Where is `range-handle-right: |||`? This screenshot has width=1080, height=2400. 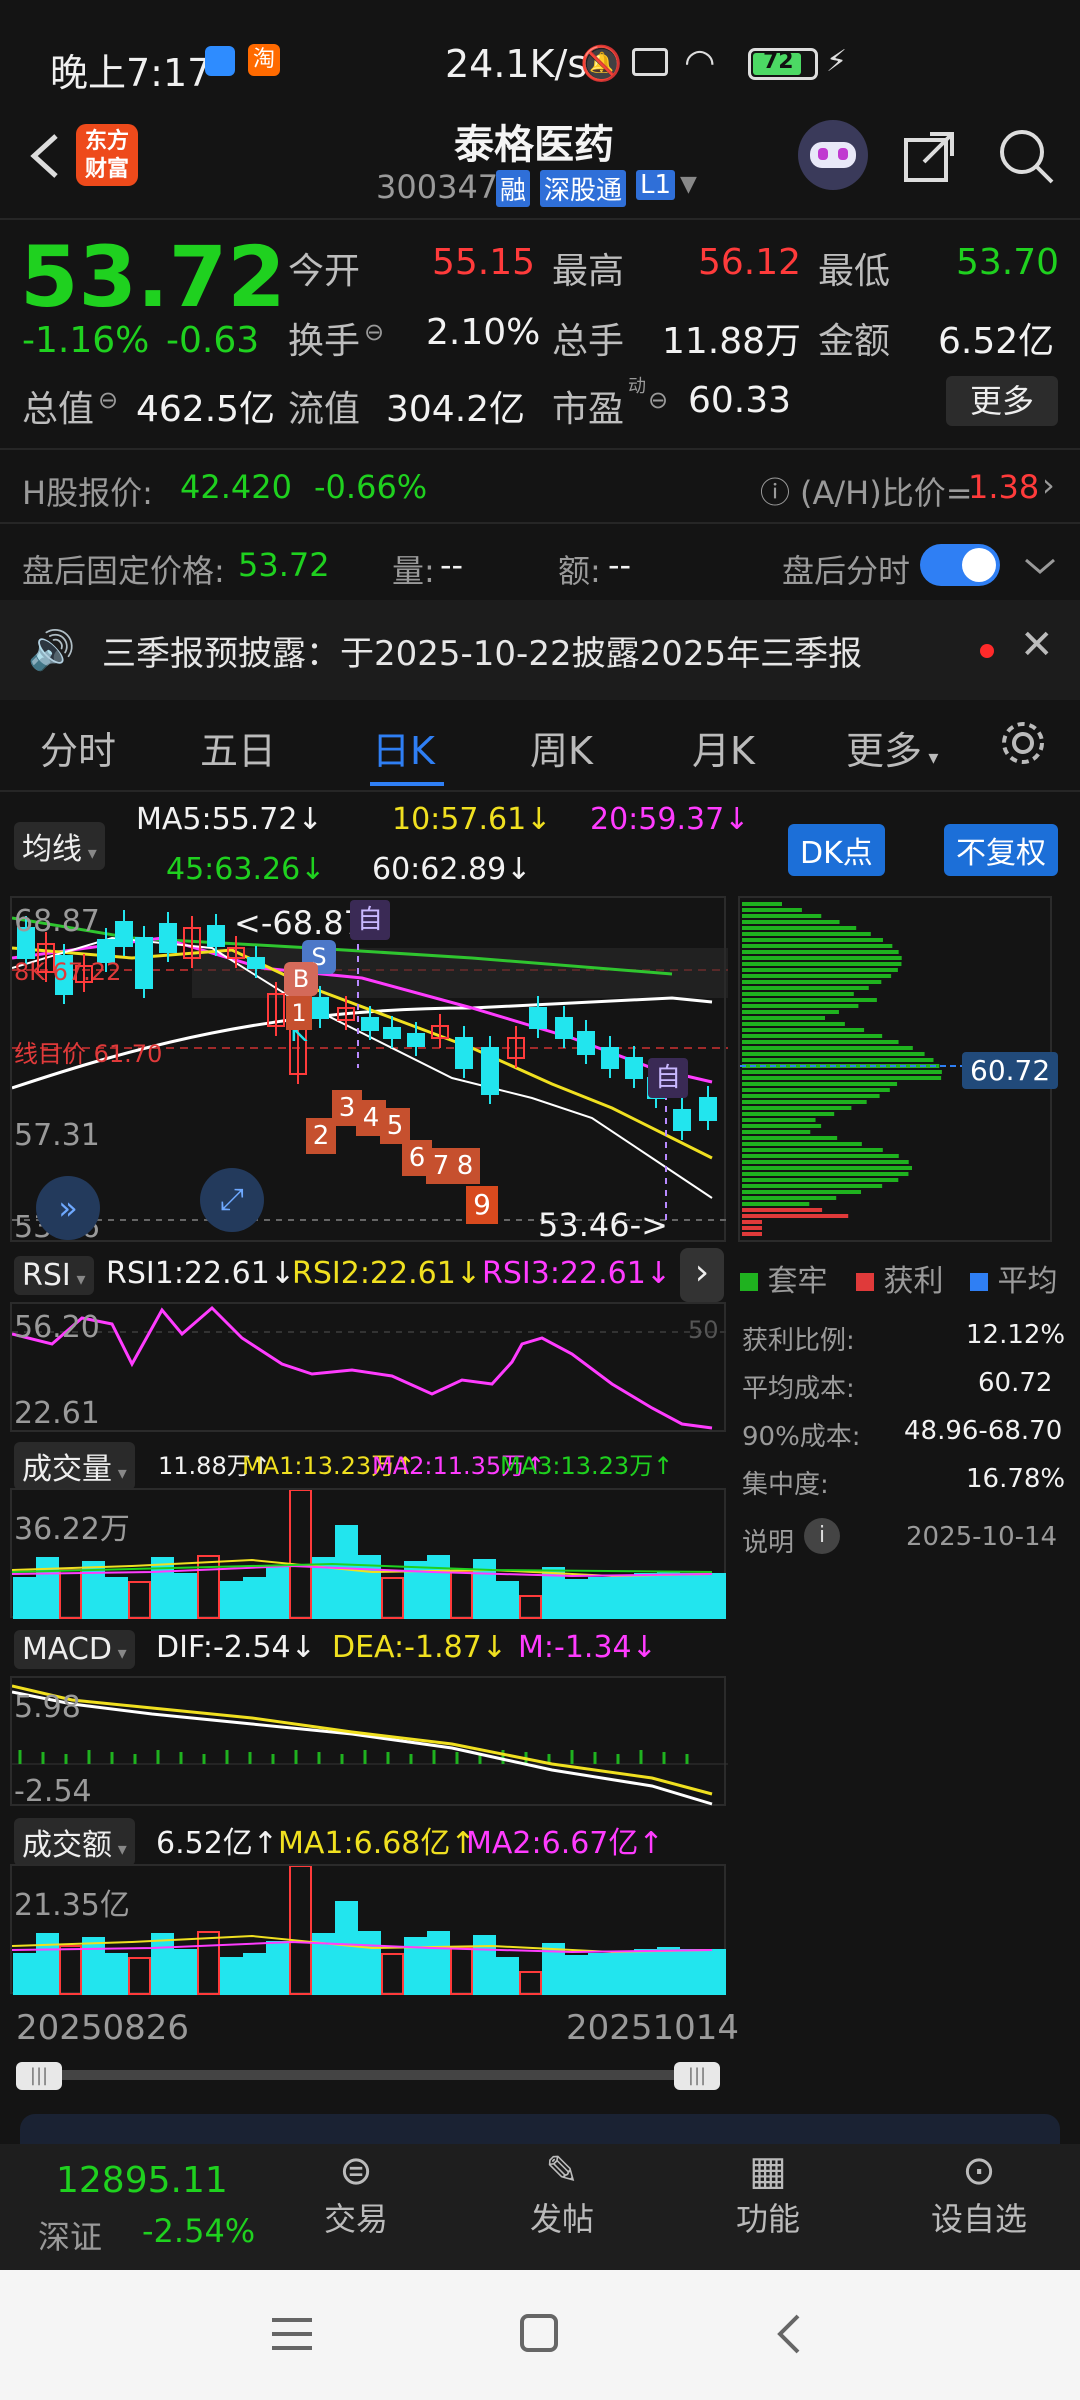
range-handle-right: ||| is located at coordinates (697, 2076).